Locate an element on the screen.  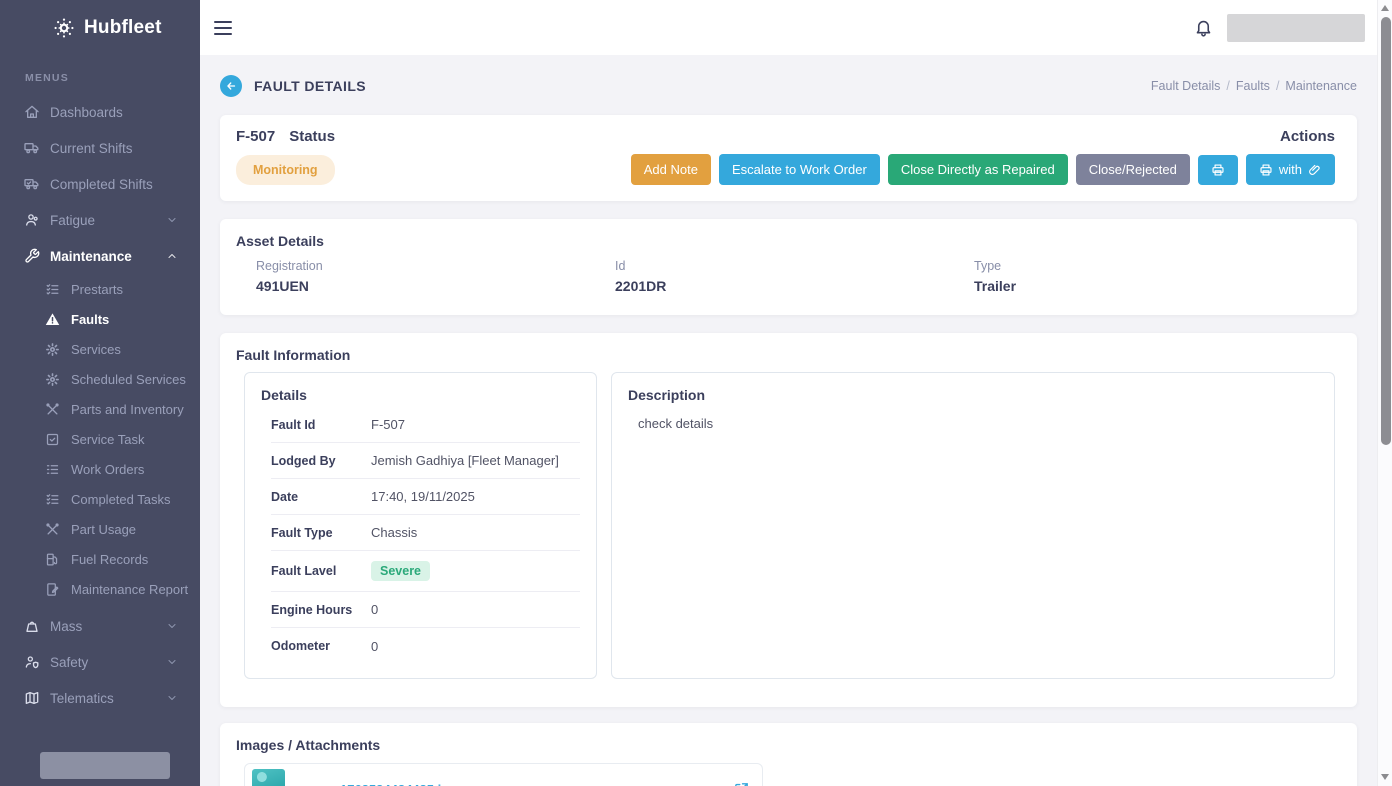
attachment-row: 1763534424425.jpg is located at coordinates (503, 774).